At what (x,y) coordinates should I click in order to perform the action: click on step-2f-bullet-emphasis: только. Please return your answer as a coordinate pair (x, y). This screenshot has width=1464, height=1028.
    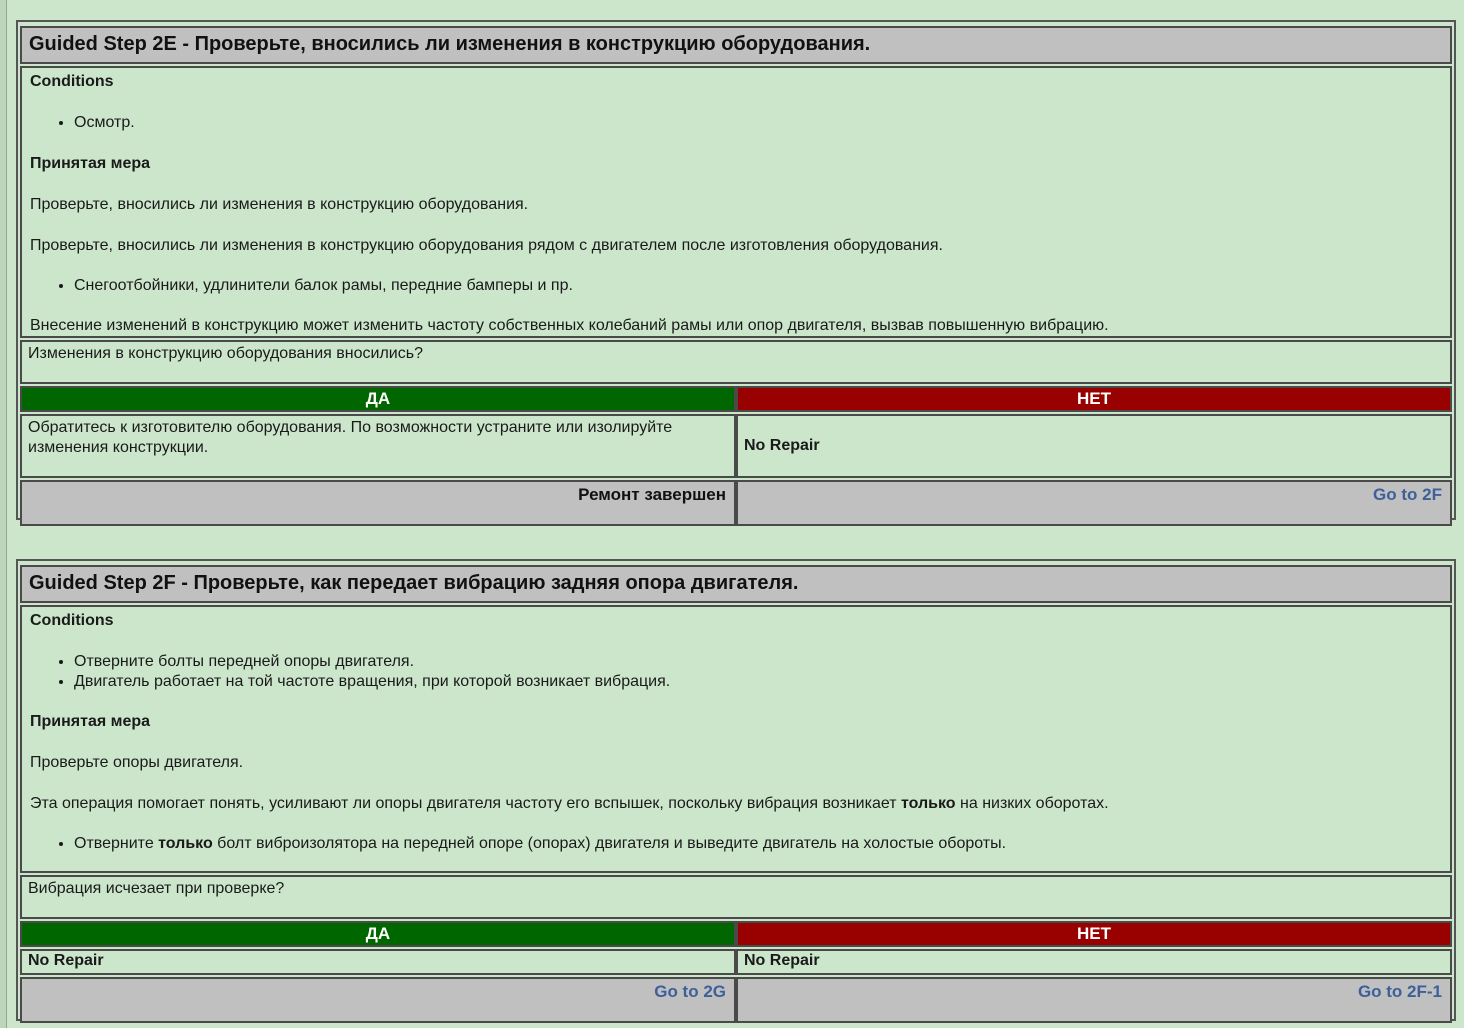
    Looking at the image, I should click on (185, 843).